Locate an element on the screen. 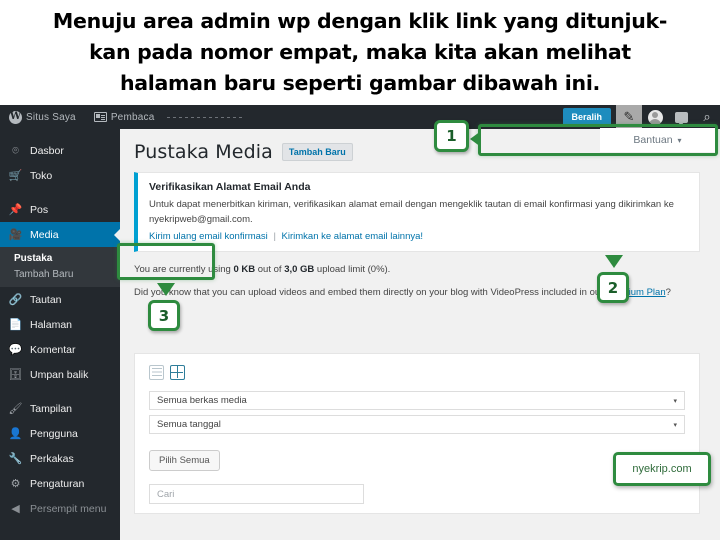  list-view-icon is located at coordinates (156, 372).